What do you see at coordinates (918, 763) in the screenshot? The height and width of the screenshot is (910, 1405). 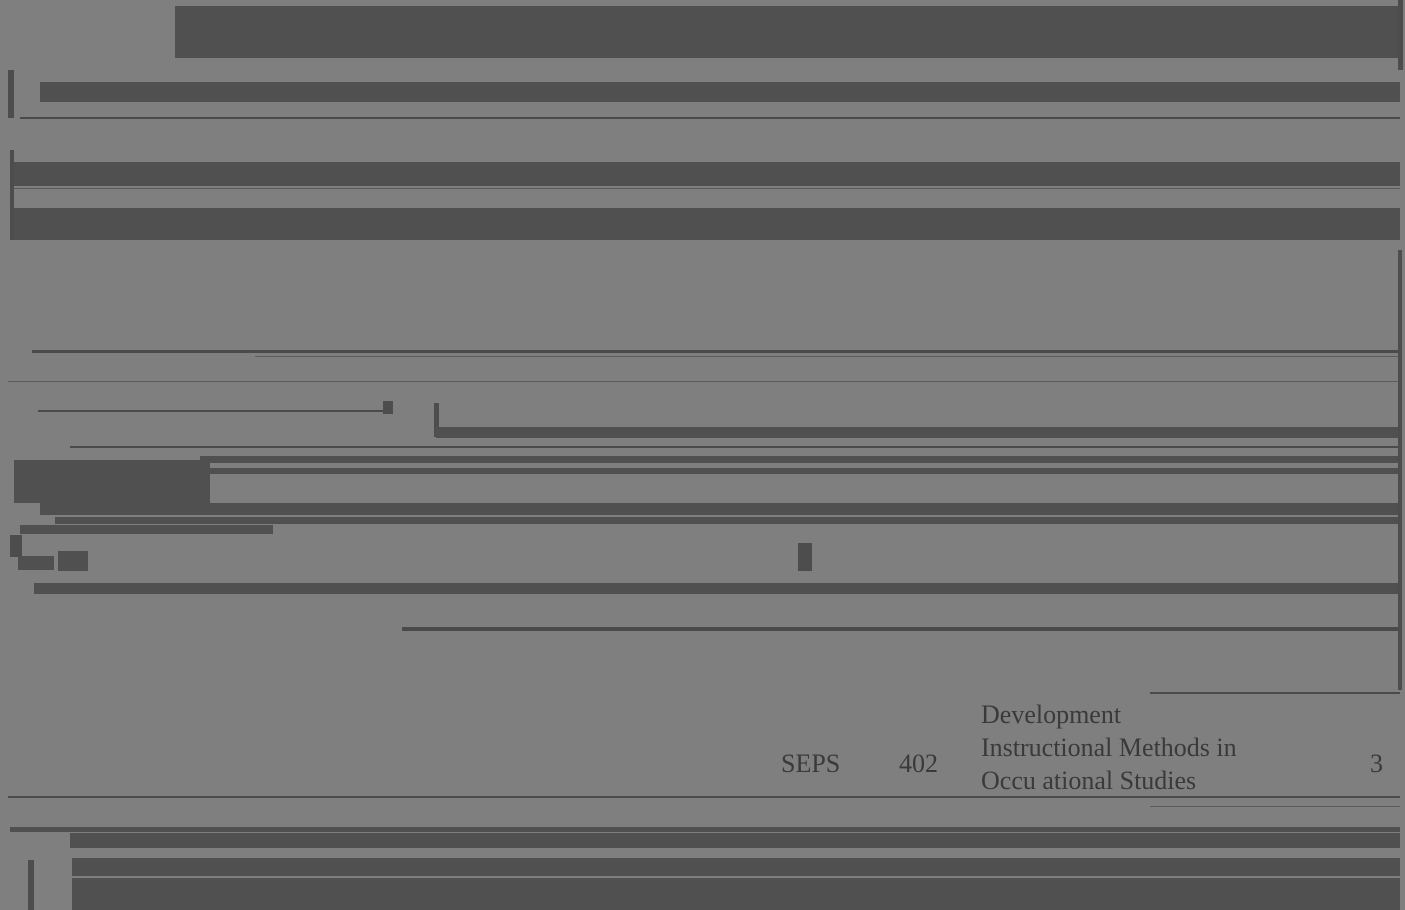 I see `course-number: 402` at bounding box center [918, 763].